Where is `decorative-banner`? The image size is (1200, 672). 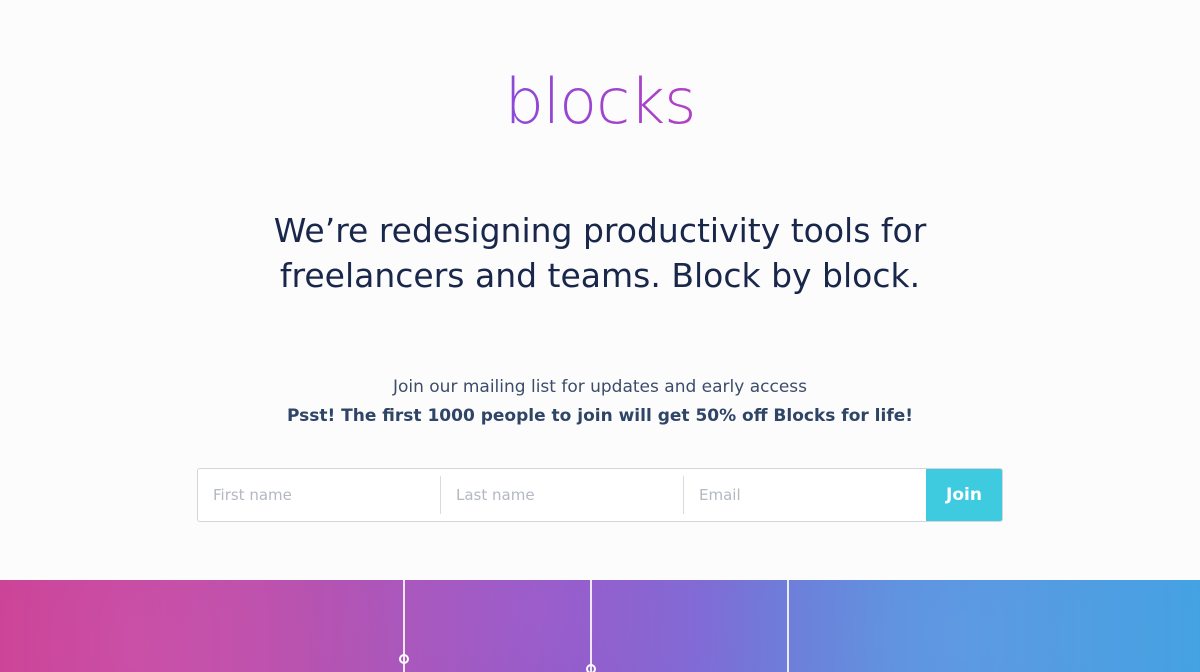 decorative-banner is located at coordinates (600, 626).